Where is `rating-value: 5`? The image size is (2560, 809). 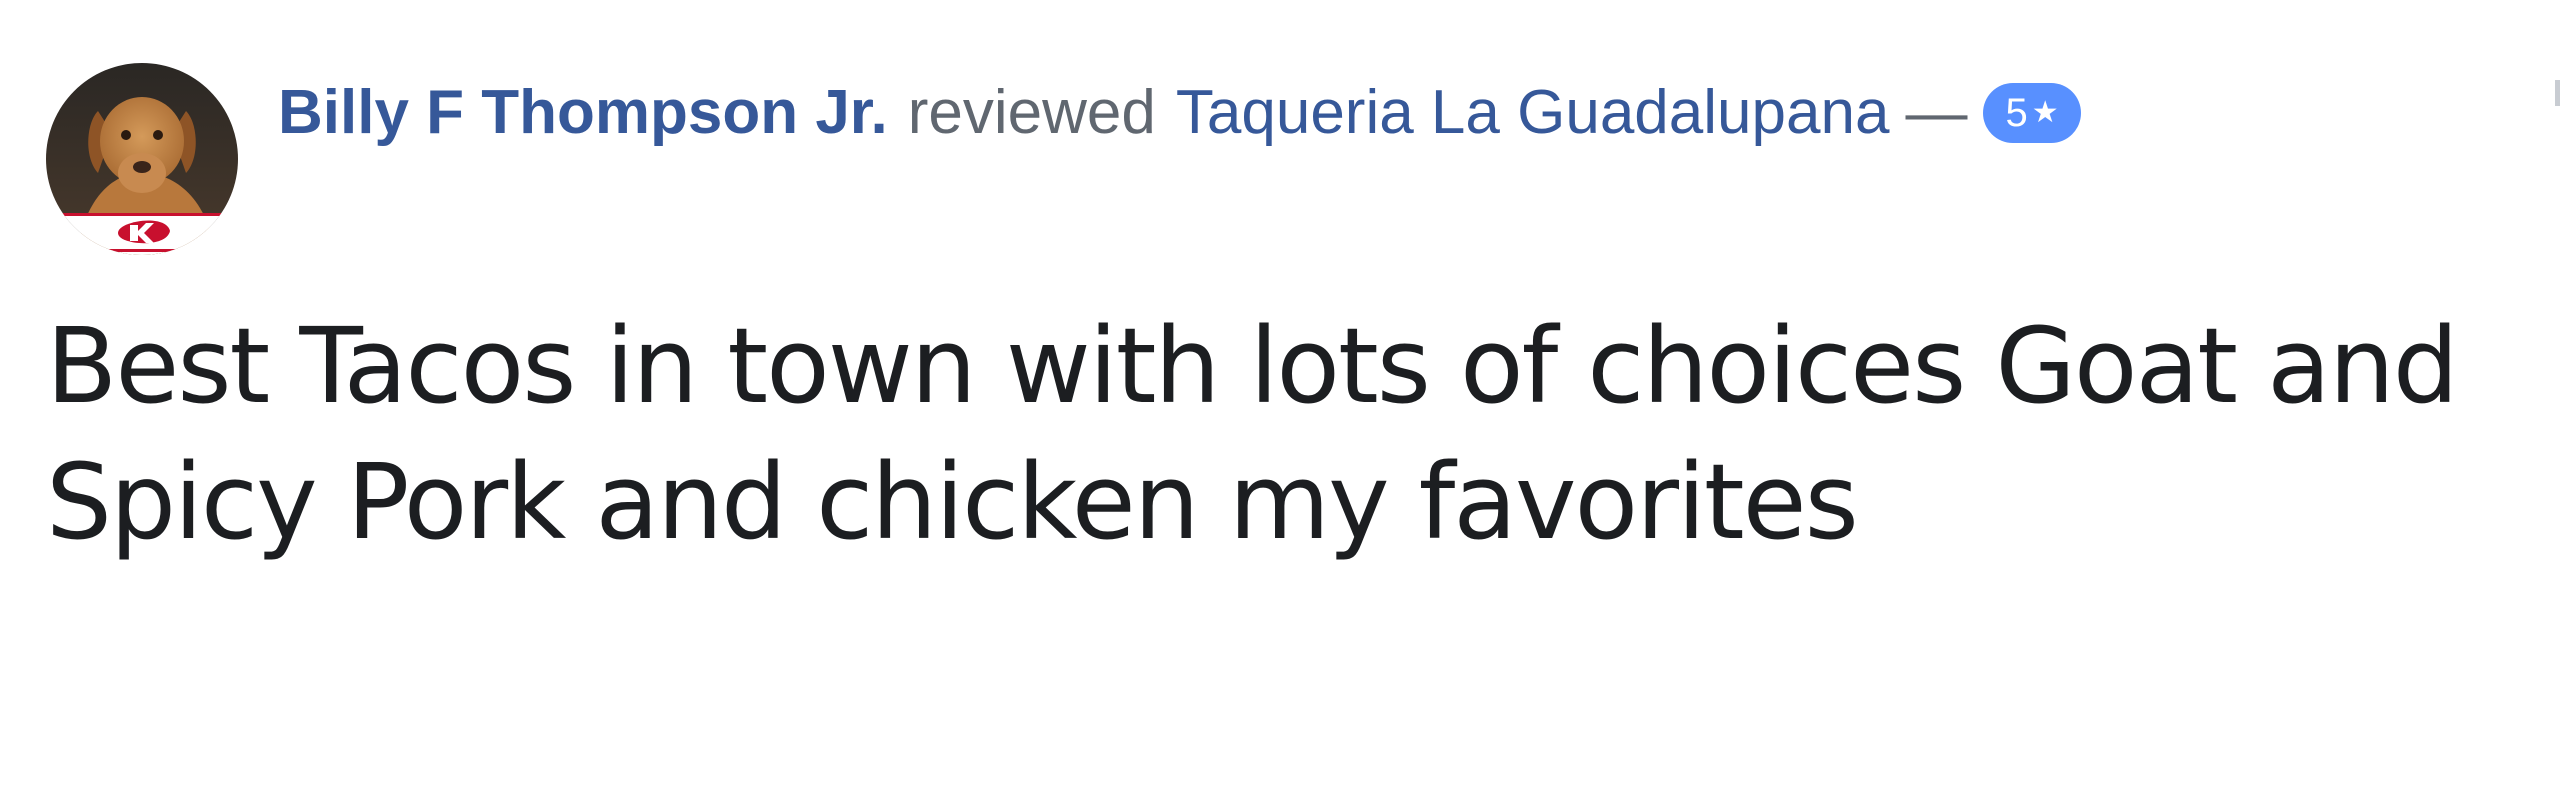 rating-value: 5 is located at coordinates (2016, 113).